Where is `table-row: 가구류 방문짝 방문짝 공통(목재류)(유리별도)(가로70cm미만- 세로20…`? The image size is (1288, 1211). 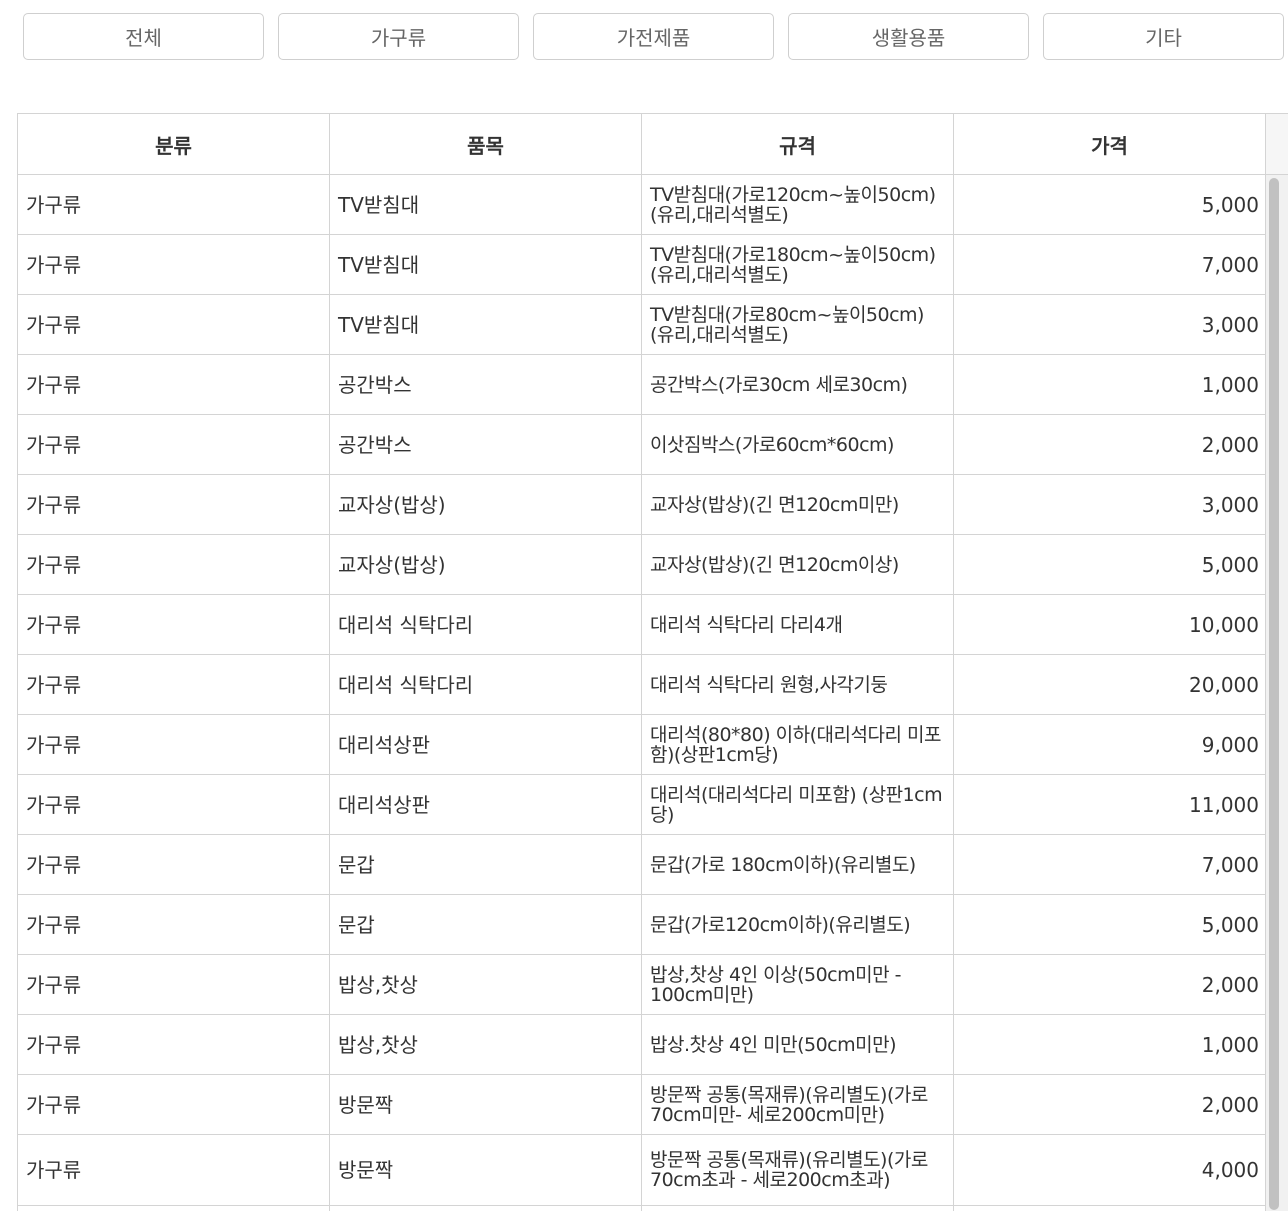
table-row: 가구류 방문짝 방문짝 공통(목재류)(유리별도)(가로70cm미만- 세로20… is located at coordinates (642, 1105).